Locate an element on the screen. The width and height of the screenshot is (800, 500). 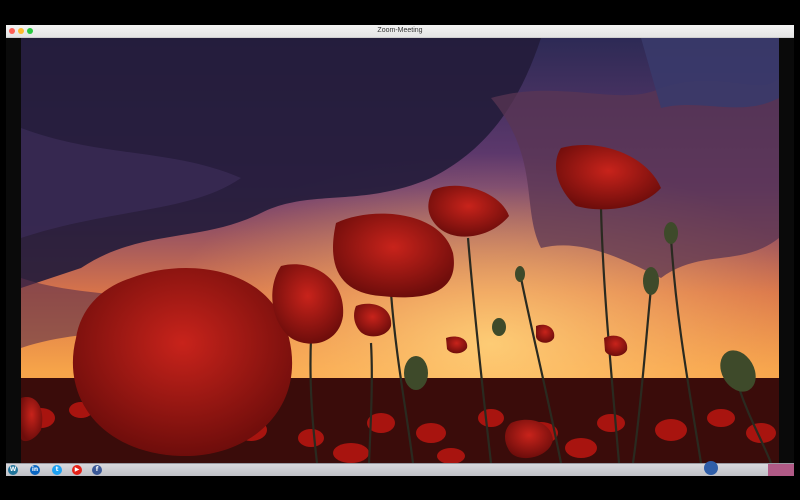
taskbar-accent is located at coordinates (781, 470).